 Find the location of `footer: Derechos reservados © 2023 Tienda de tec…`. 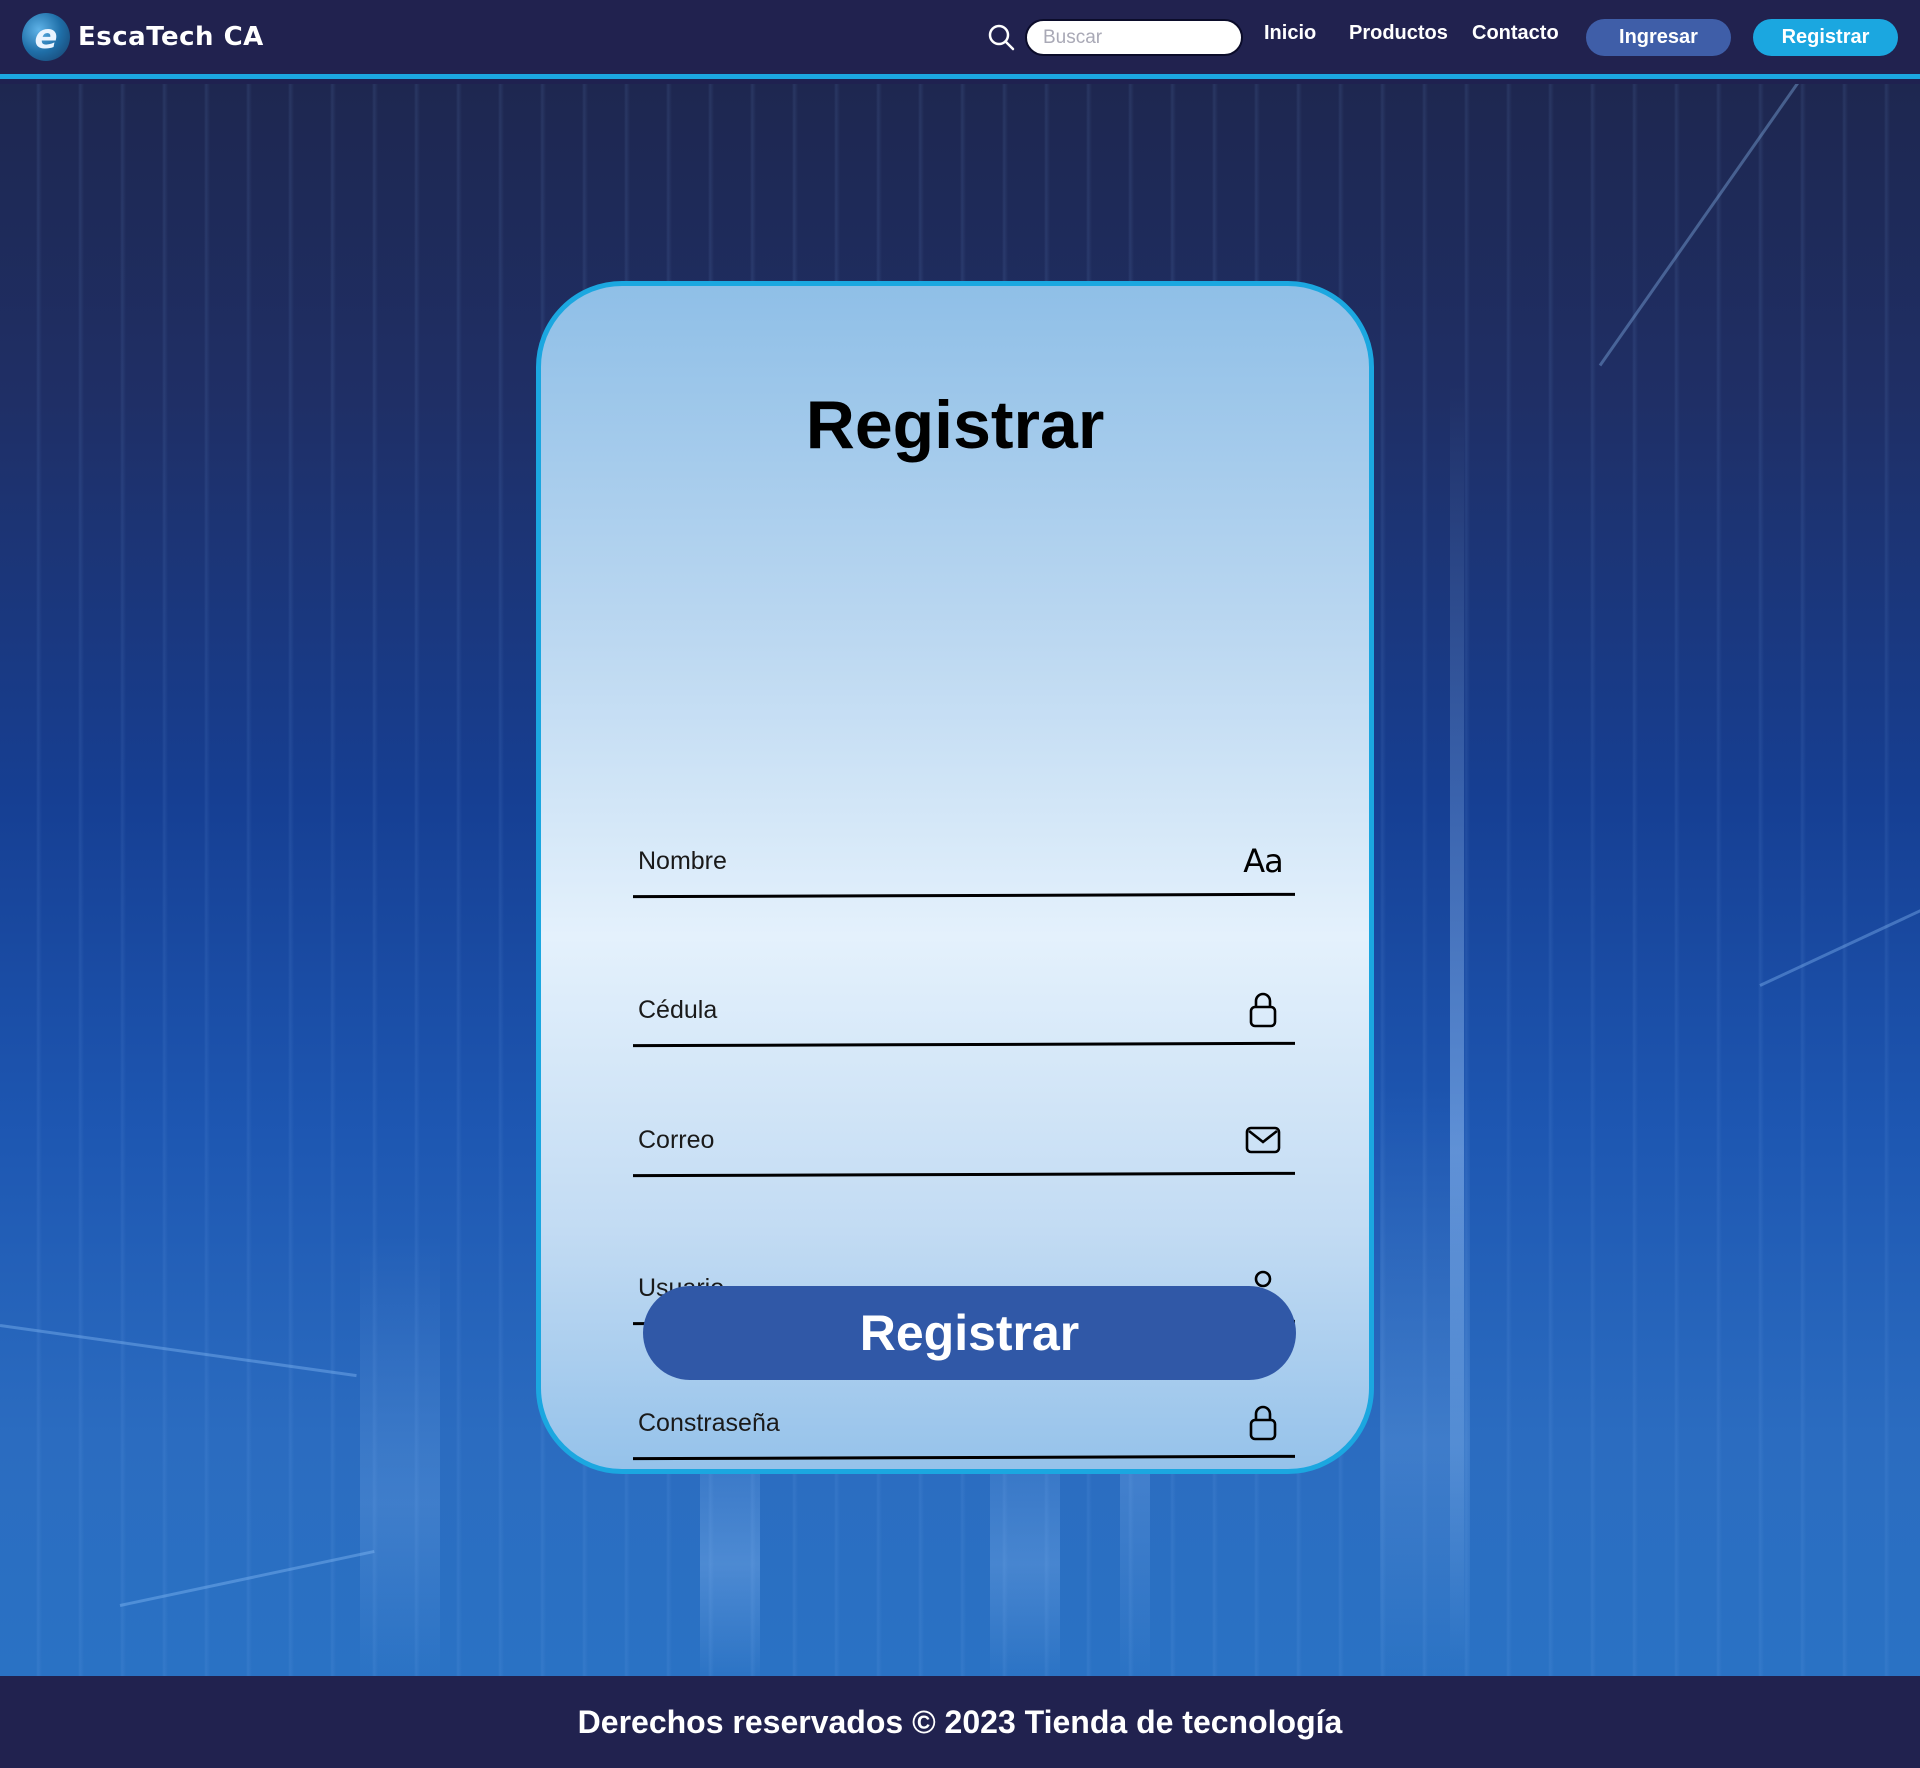

footer: Derechos reservados © 2023 Tienda de tec… is located at coordinates (960, 1722).